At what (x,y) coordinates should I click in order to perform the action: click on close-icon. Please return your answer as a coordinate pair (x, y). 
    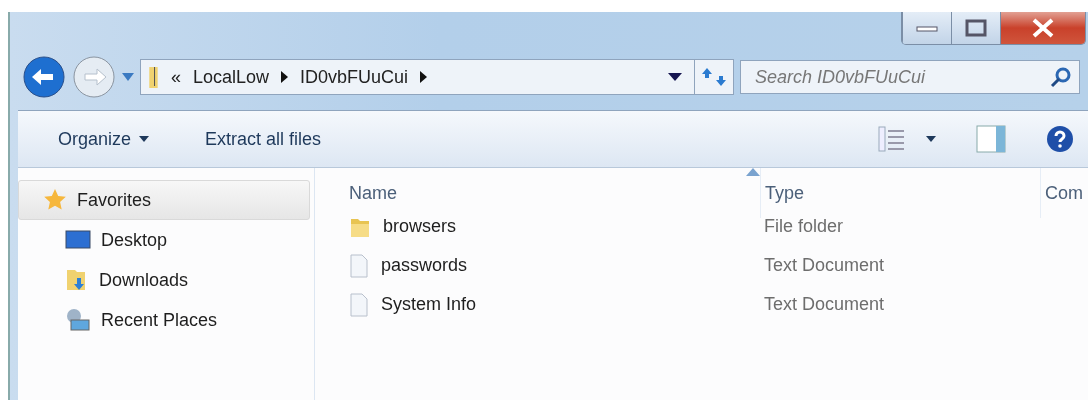
    Looking at the image, I should click on (1043, 28).